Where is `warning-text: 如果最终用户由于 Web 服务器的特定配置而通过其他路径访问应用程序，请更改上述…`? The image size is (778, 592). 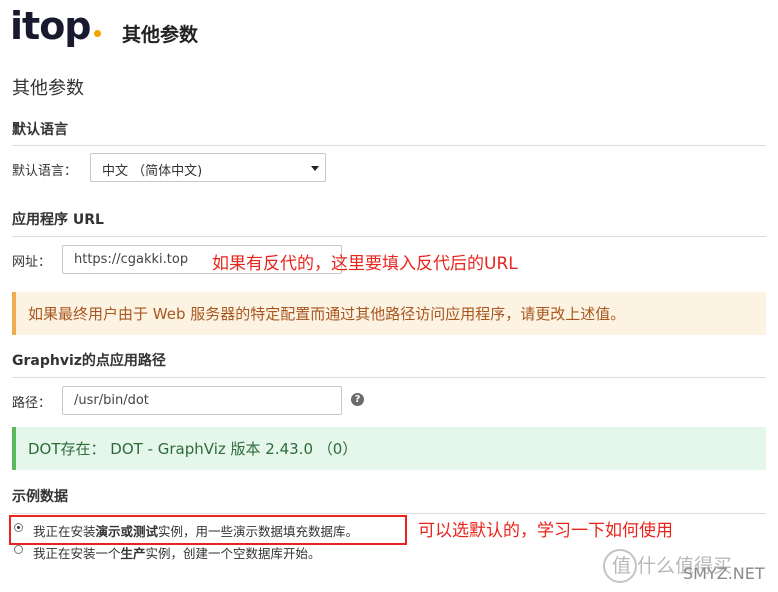
warning-text: 如果最终用户由于 Web 服务器的特定配置而通过其他路径访问应用程序，请更改上述… is located at coordinates (327, 314).